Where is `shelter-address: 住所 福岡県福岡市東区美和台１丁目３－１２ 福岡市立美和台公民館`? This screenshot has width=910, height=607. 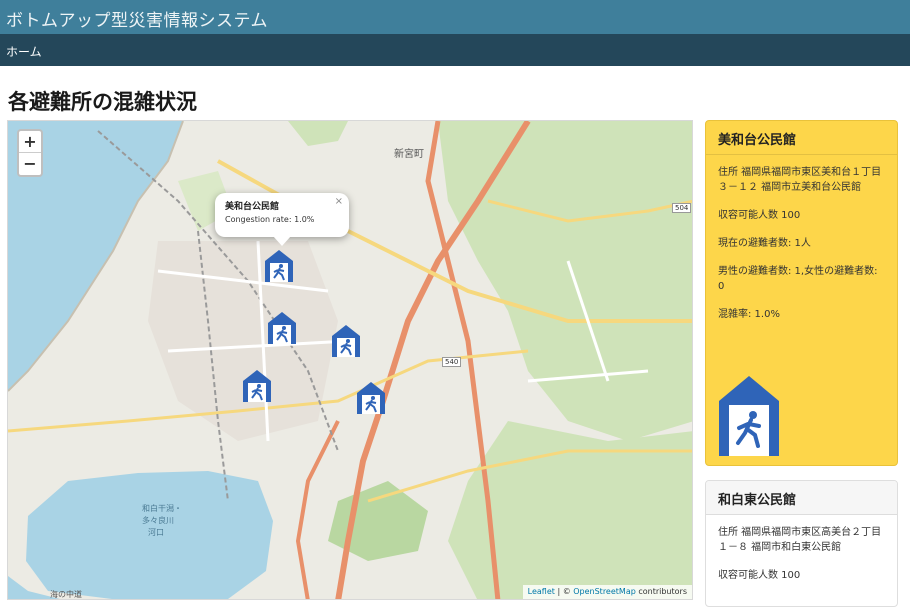
shelter-address: 住所 福岡県福岡市東区美和台１丁目３－１２ 福岡市立美和台公民館 is located at coordinates (800, 180).